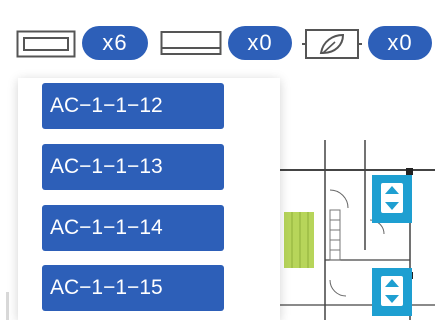 This screenshot has width=435, height=320. I want to click on device-list-item: AC−1−1−15, so click(133, 288).